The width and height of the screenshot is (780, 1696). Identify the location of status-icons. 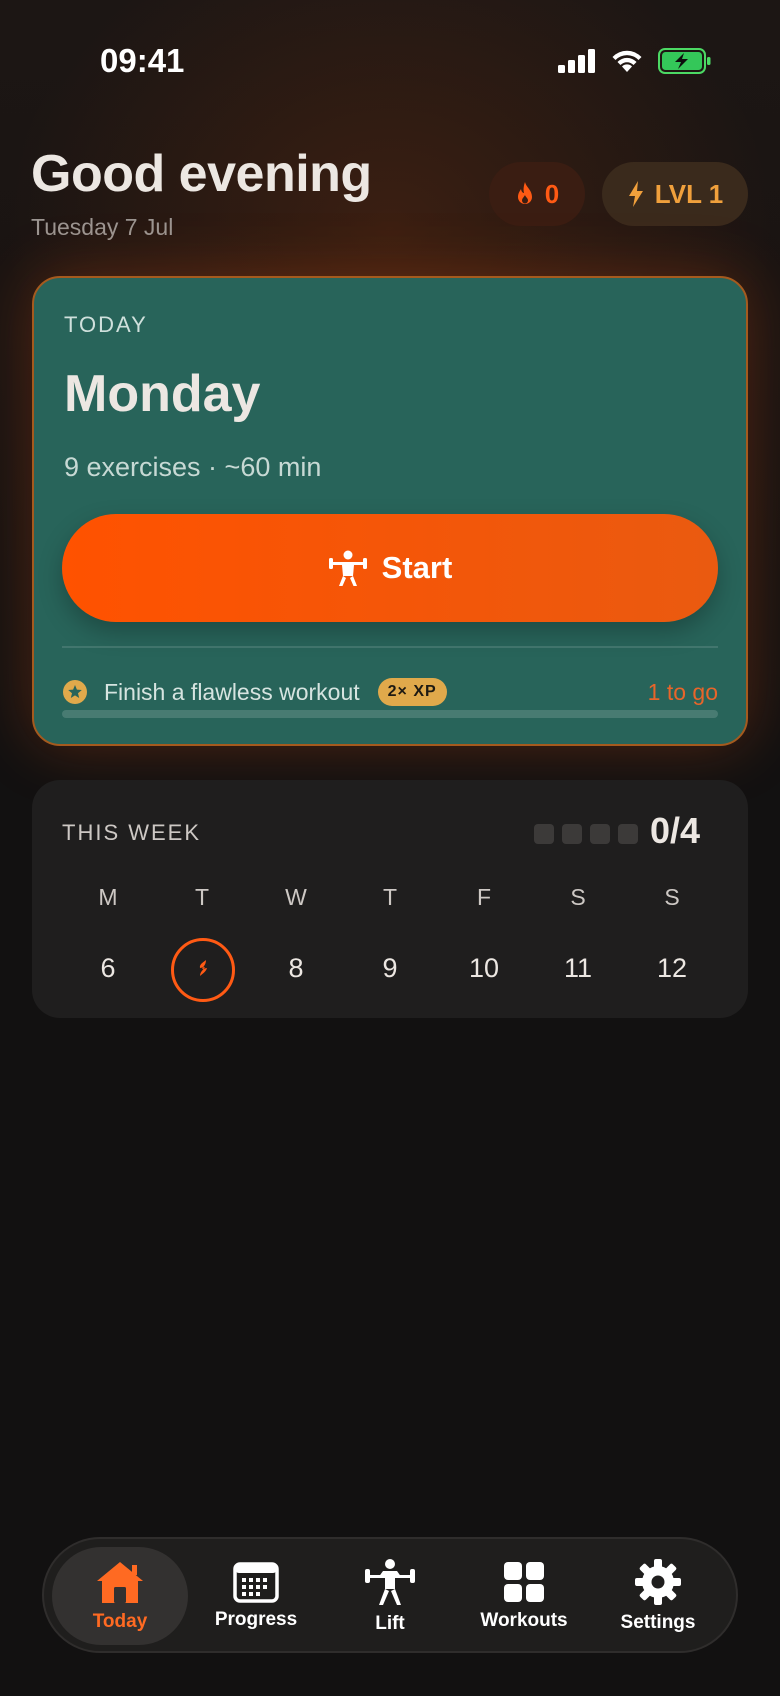
(635, 61).